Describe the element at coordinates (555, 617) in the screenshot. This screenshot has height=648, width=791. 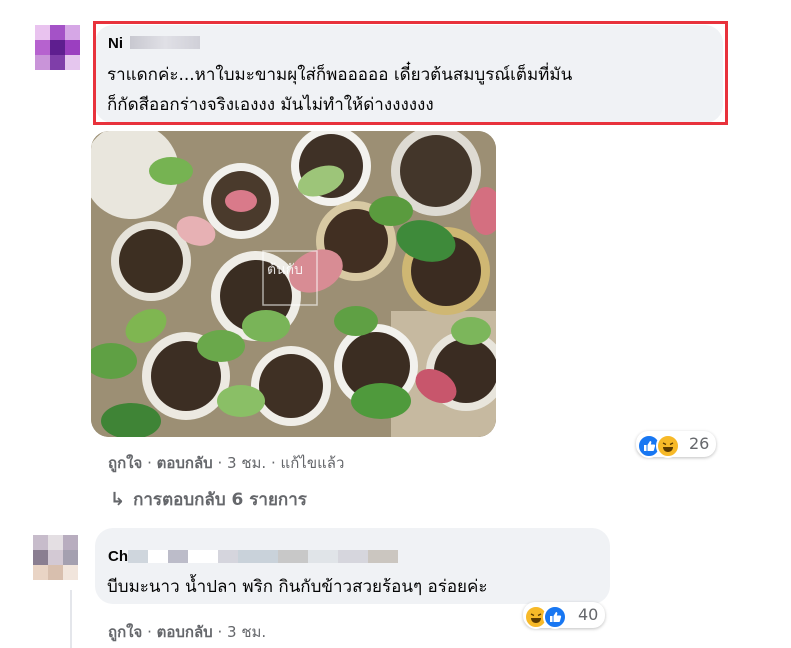
I see `like-icon` at that location.